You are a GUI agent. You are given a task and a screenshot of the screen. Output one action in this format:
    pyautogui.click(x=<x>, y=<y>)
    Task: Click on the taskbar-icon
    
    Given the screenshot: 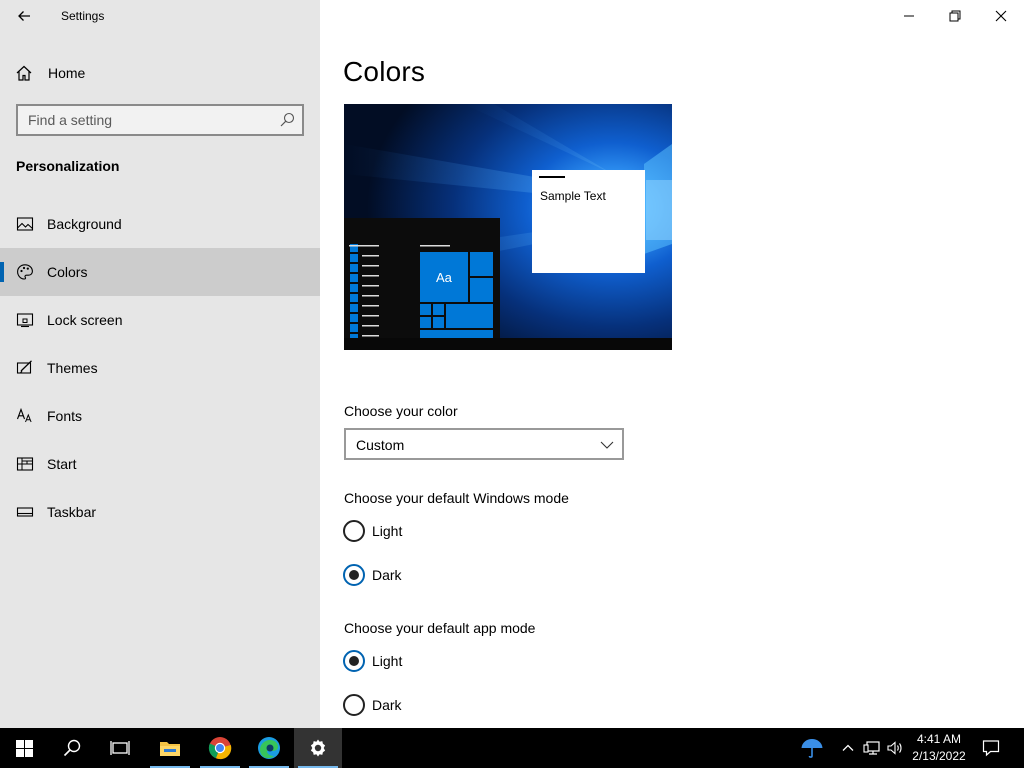 What is the action you would take?
    pyautogui.click(x=25, y=512)
    